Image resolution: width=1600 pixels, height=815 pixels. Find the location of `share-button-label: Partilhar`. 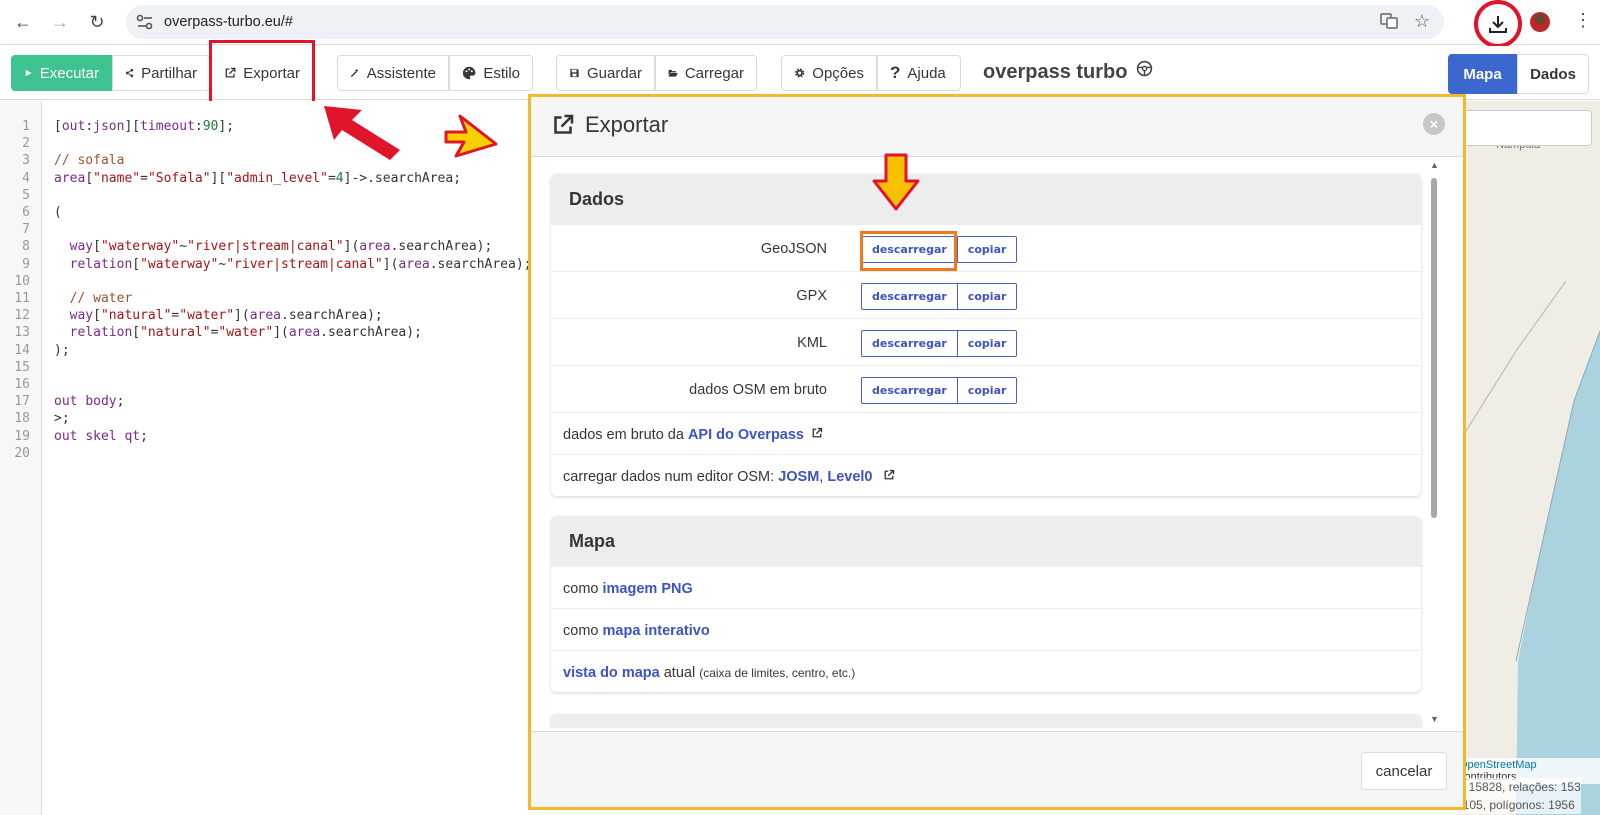

share-button-label: Partilhar is located at coordinates (169, 73).